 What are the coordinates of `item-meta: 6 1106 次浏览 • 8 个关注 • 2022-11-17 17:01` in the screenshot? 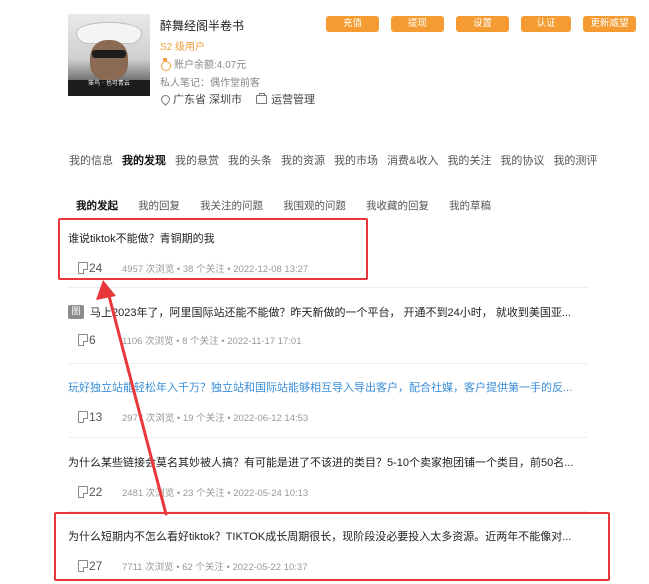 It's located at (333, 340).